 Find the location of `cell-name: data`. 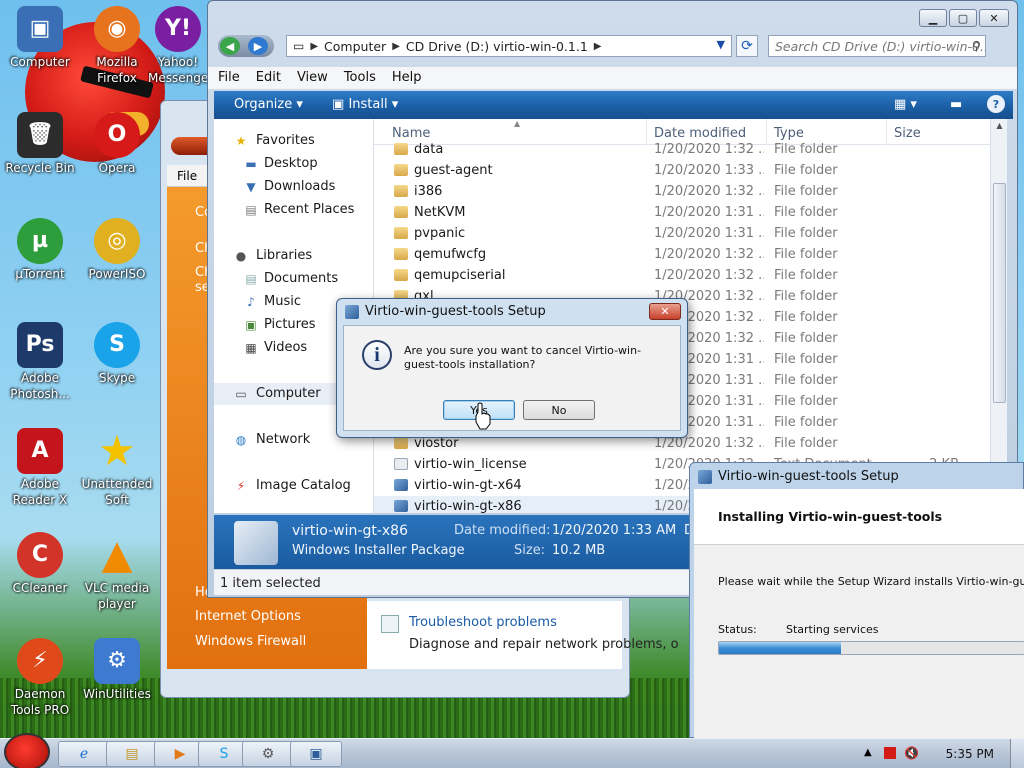

cell-name: data is located at coordinates (429, 149).